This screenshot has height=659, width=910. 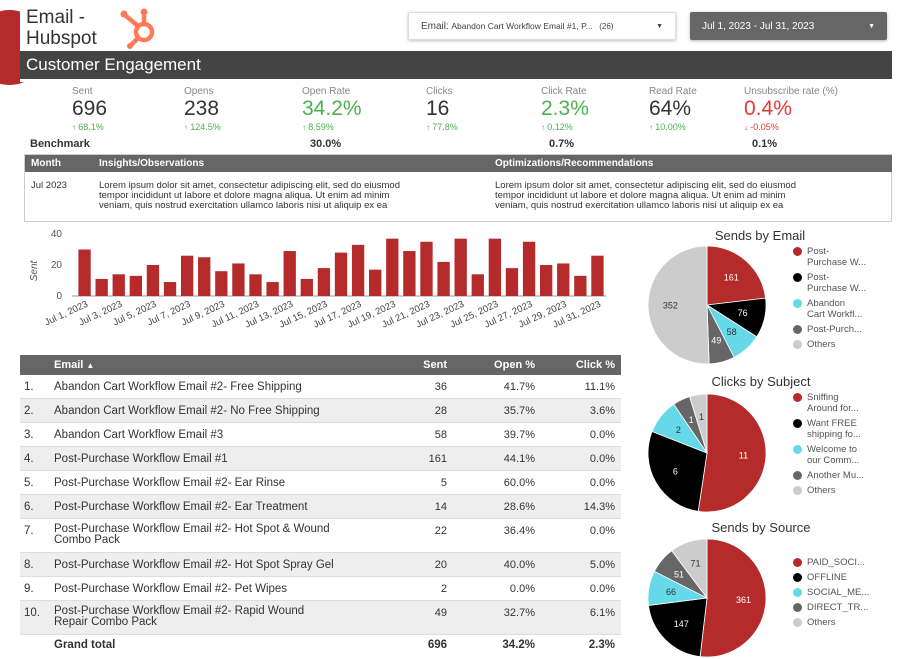 What do you see at coordinates (29, 507) in the screenshot?
I see `row-number: 6.` at bounding box center [29, 507].